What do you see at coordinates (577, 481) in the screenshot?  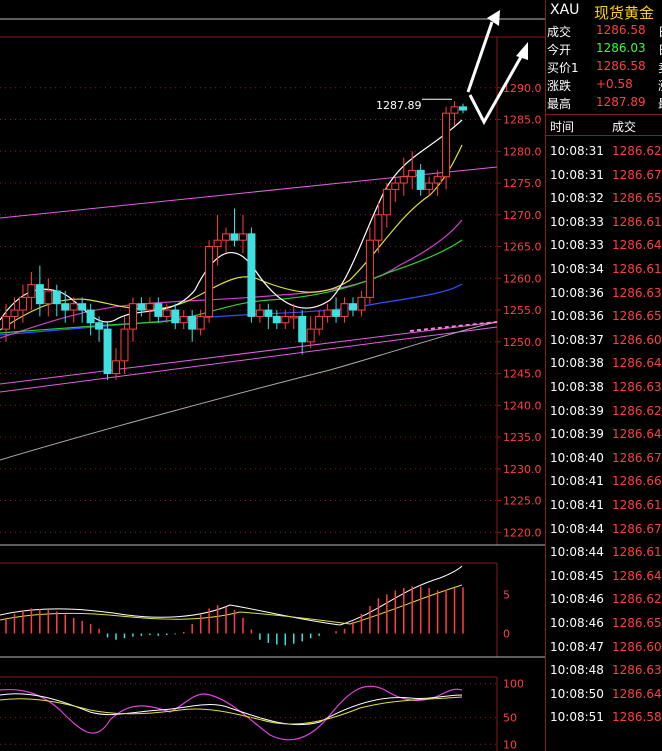 I see `tick-time: 10:08:41` at bounding box center [577, 481].